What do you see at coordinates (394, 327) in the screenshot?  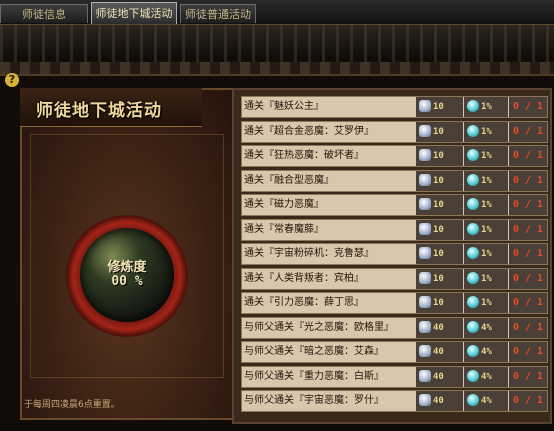 I see `quest-row: 与师父通关『光之恶魔：欧格里』 40 4% 0 / 1` at bounding box center [394, 327].